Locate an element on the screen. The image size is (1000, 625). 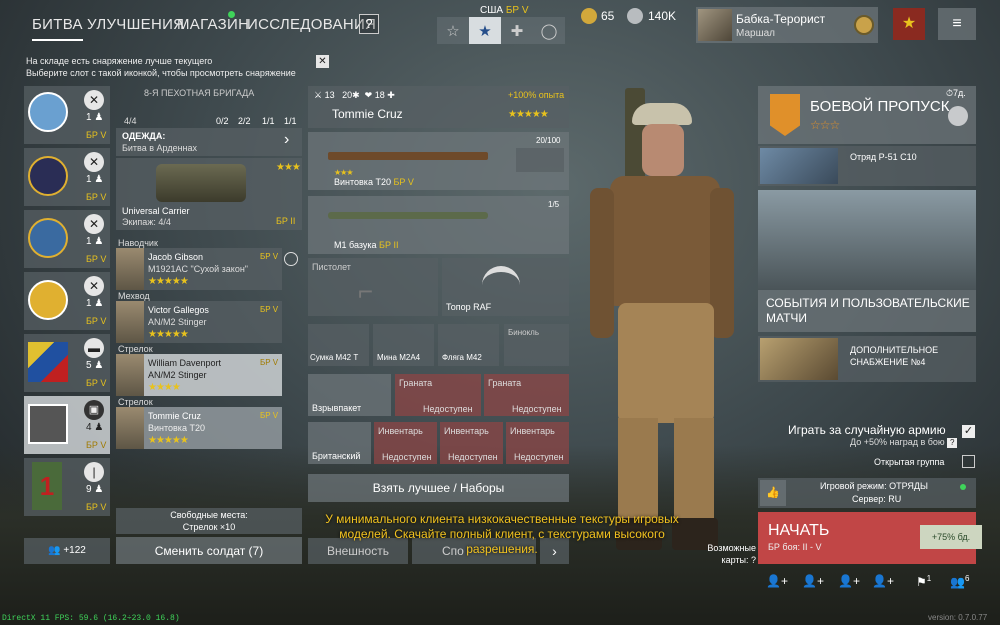
primary-weapon-slot: ★★★ Винтовка Т20 БР V 20/100 is located at coordinates (438, 161).